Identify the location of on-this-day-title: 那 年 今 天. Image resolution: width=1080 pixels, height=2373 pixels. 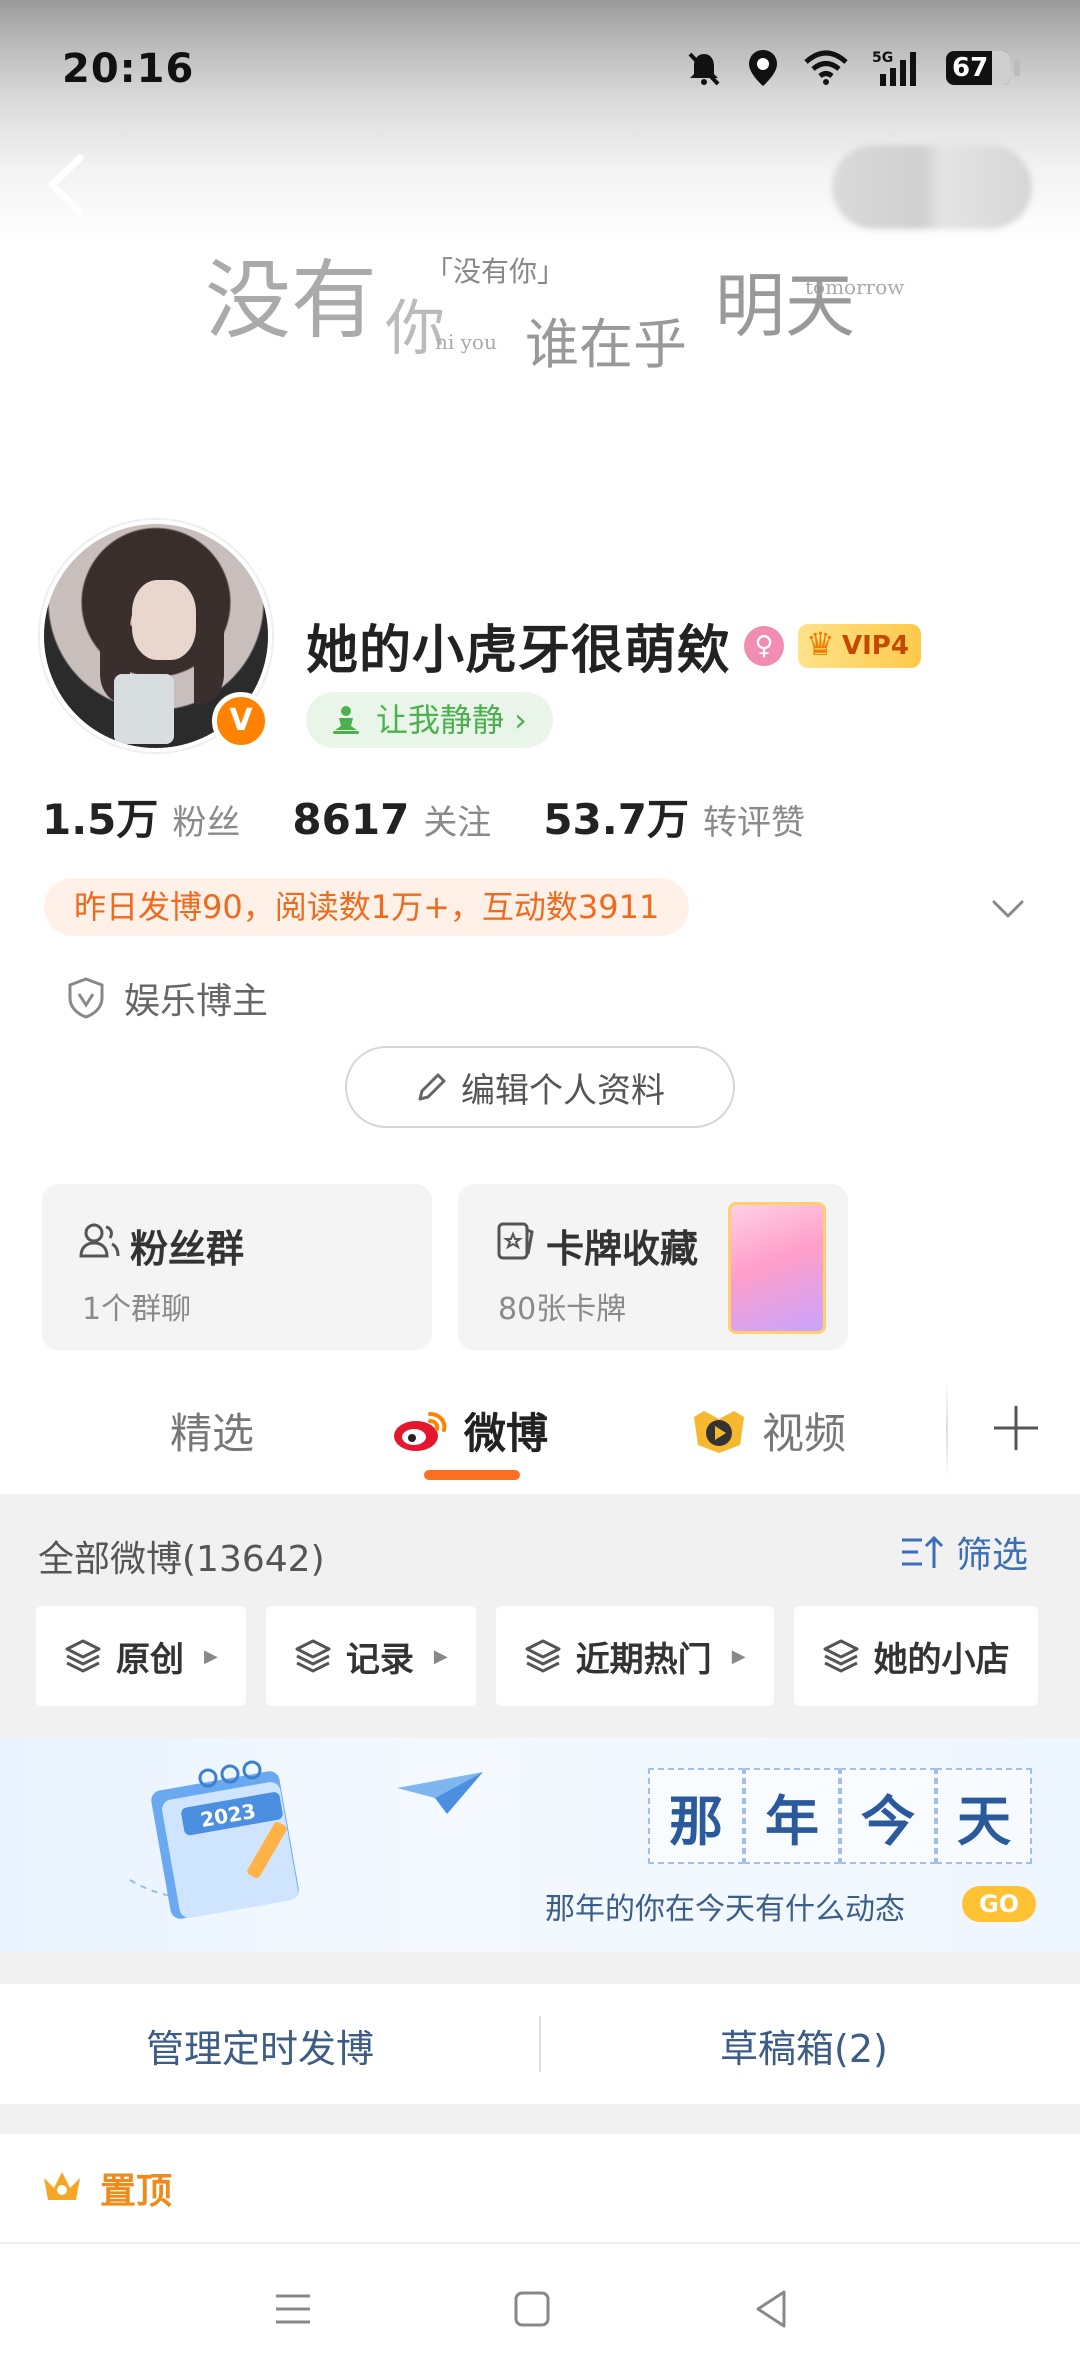
(840, 1816).